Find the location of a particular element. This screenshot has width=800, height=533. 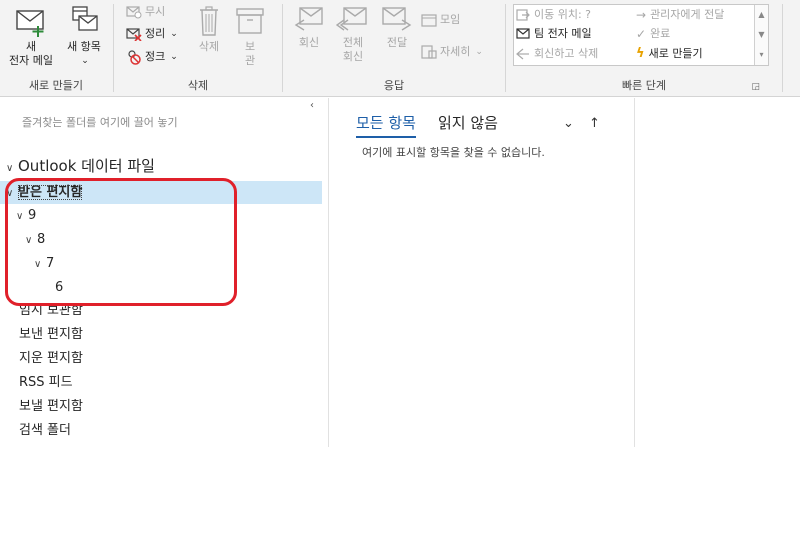

respond-group-label: 응답 is located at coordinates (394, 85).